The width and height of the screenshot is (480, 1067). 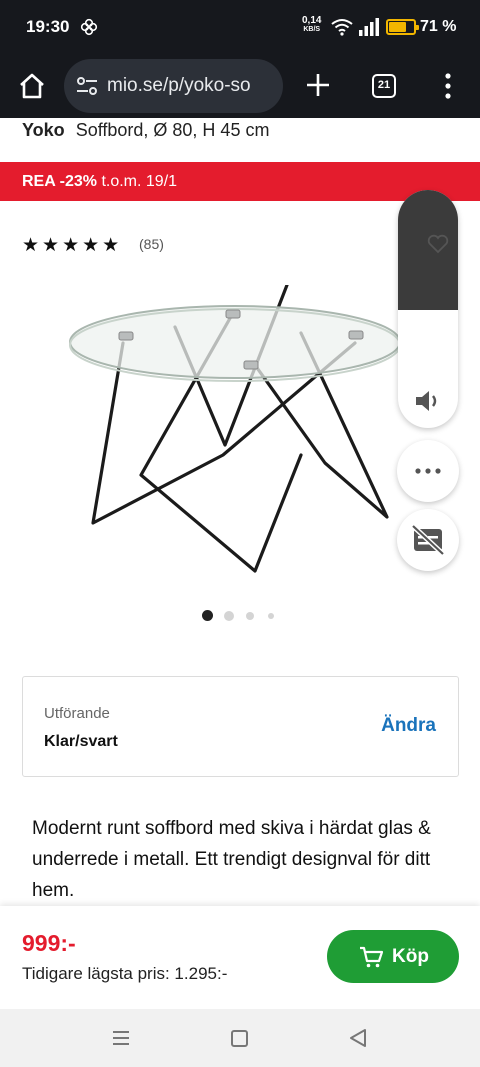 I want to click on nav-home-icon, so click(x=239, y=1038).